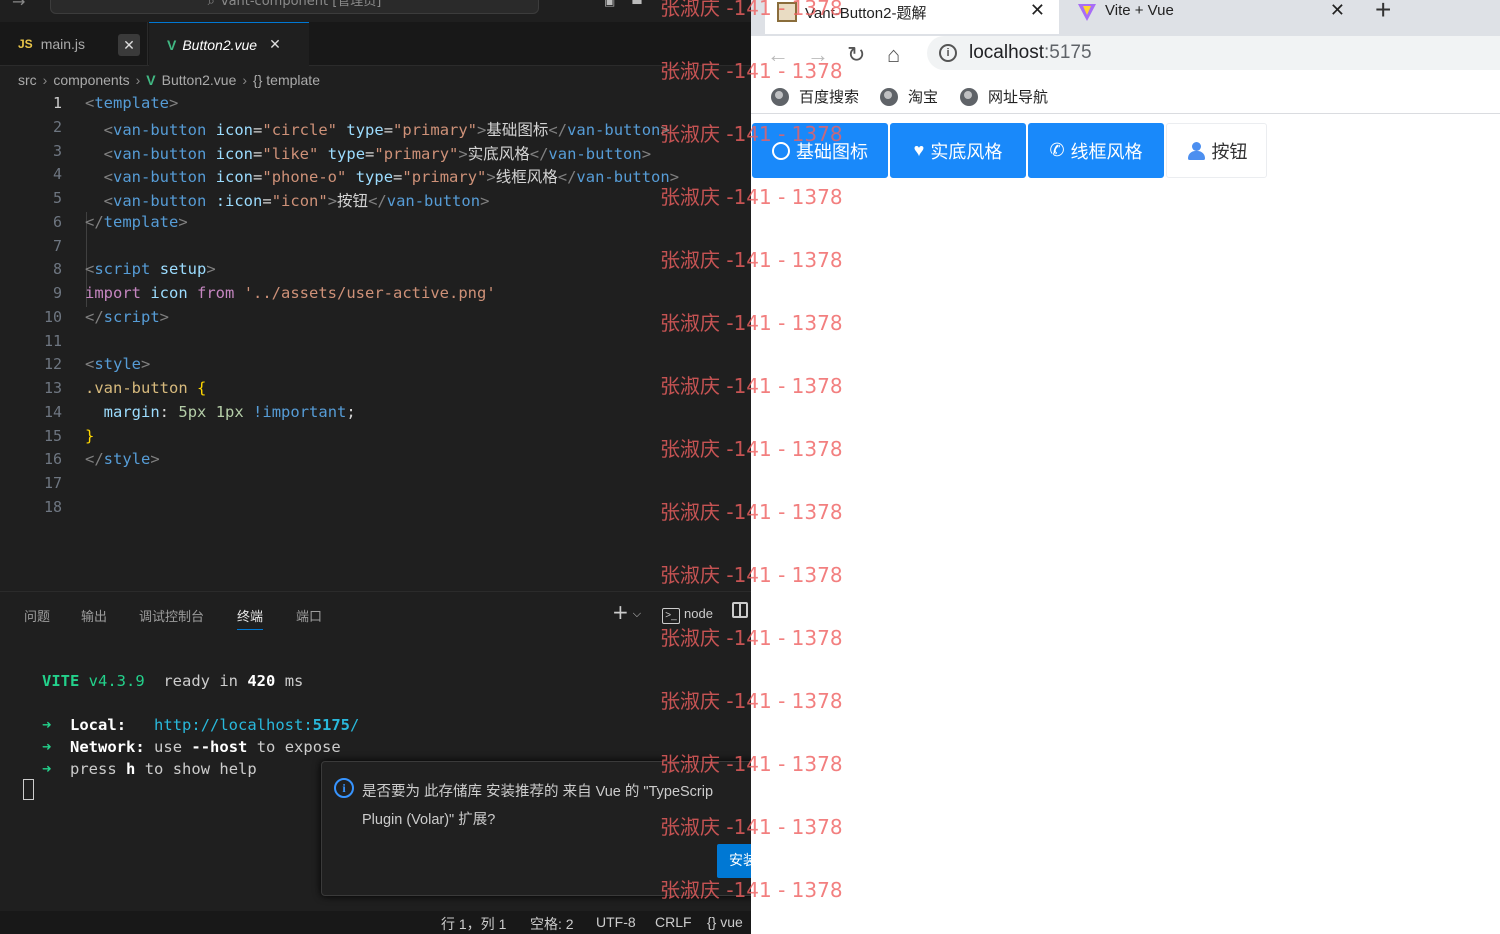  I want to click on info-icon: i, so click(344, 788).